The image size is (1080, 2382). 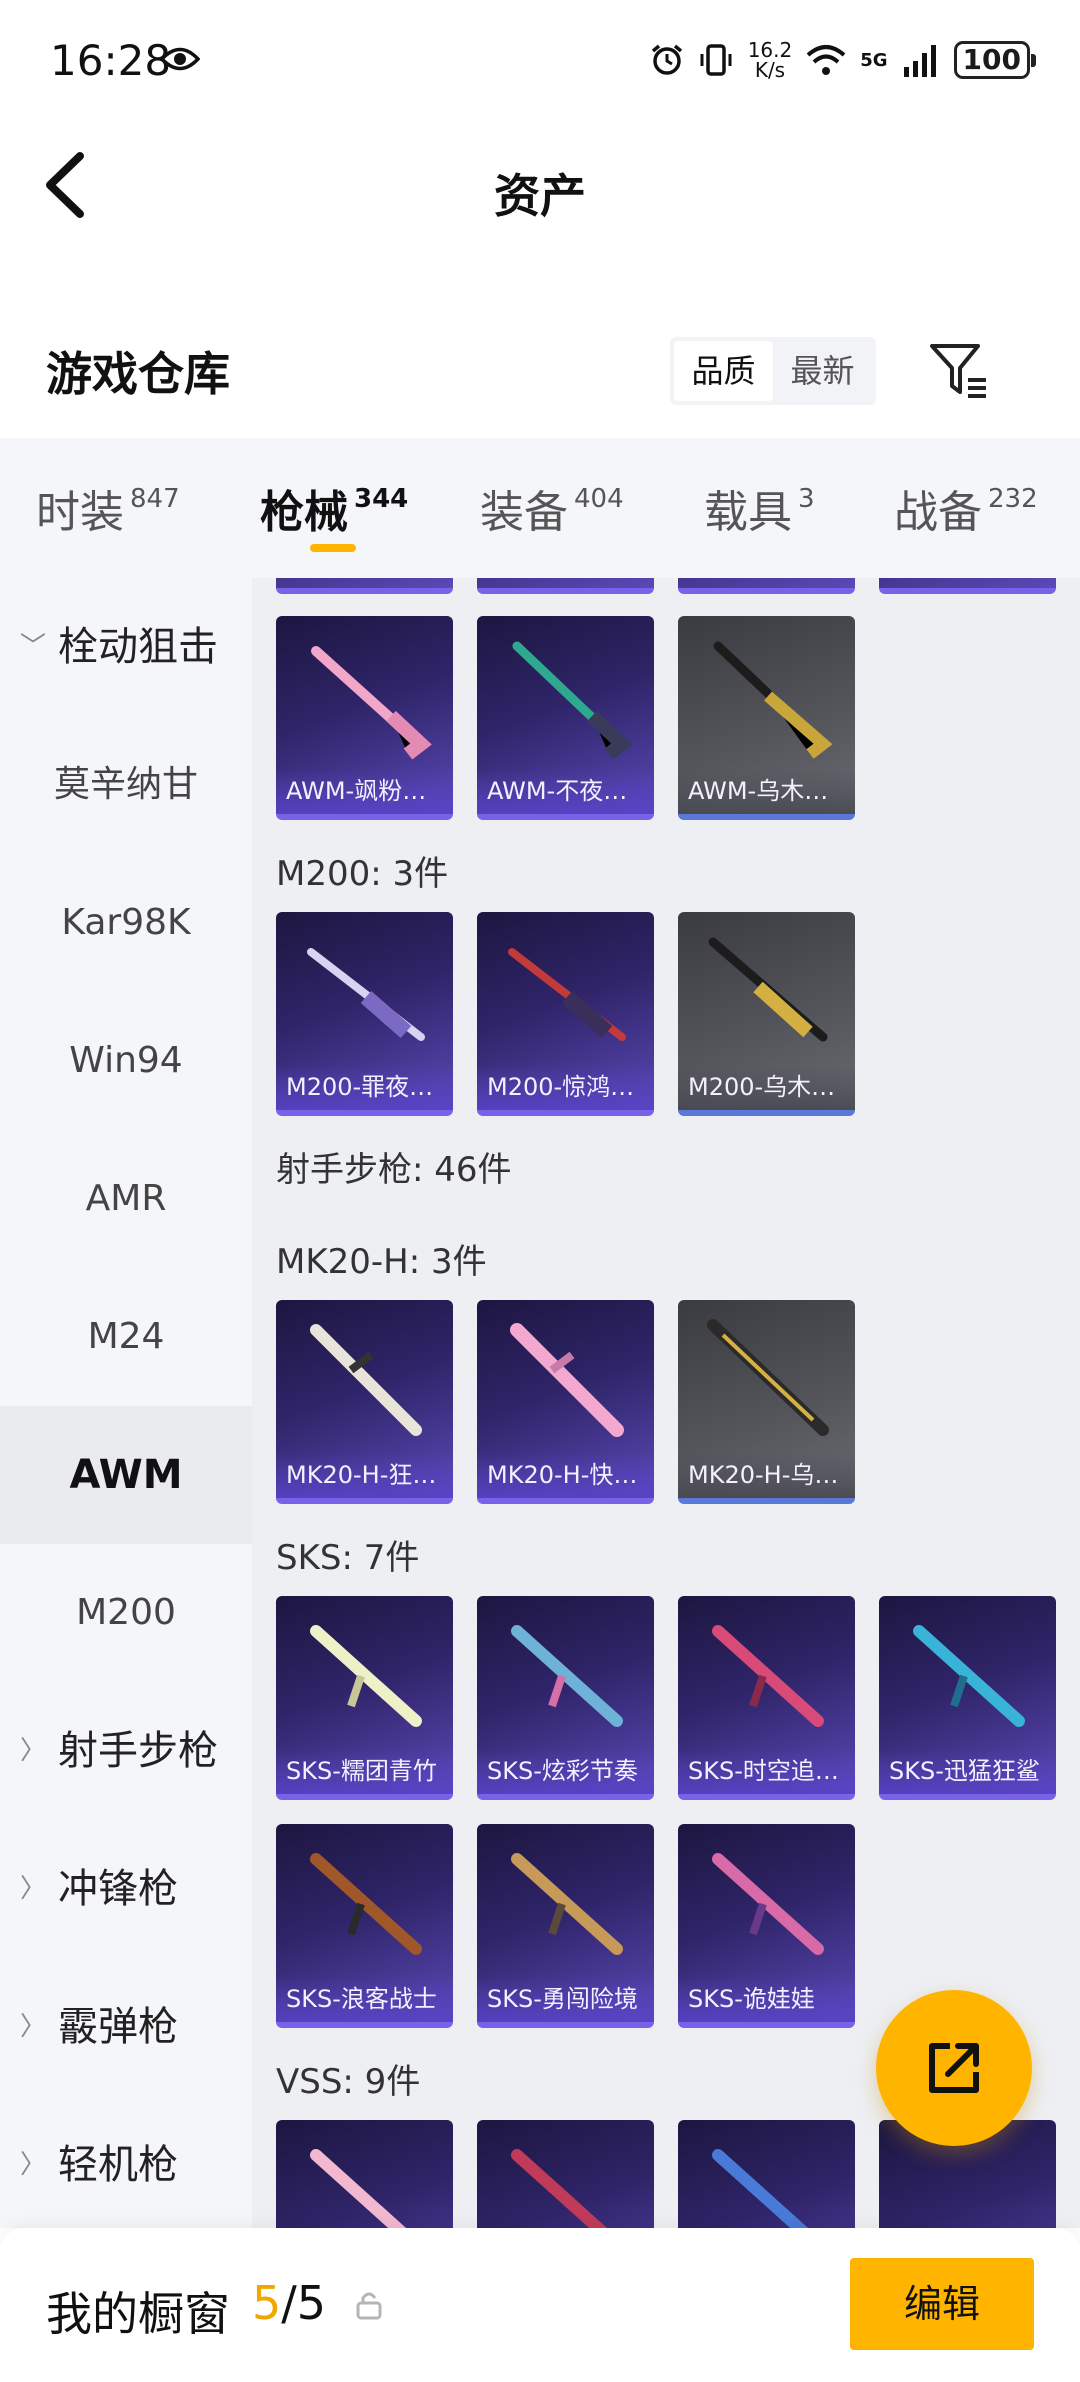 What do you see at coordinates (289, 2303) in the screenshot?
I see `showcase-count: 5/5` at bounding box center [289, 2303].